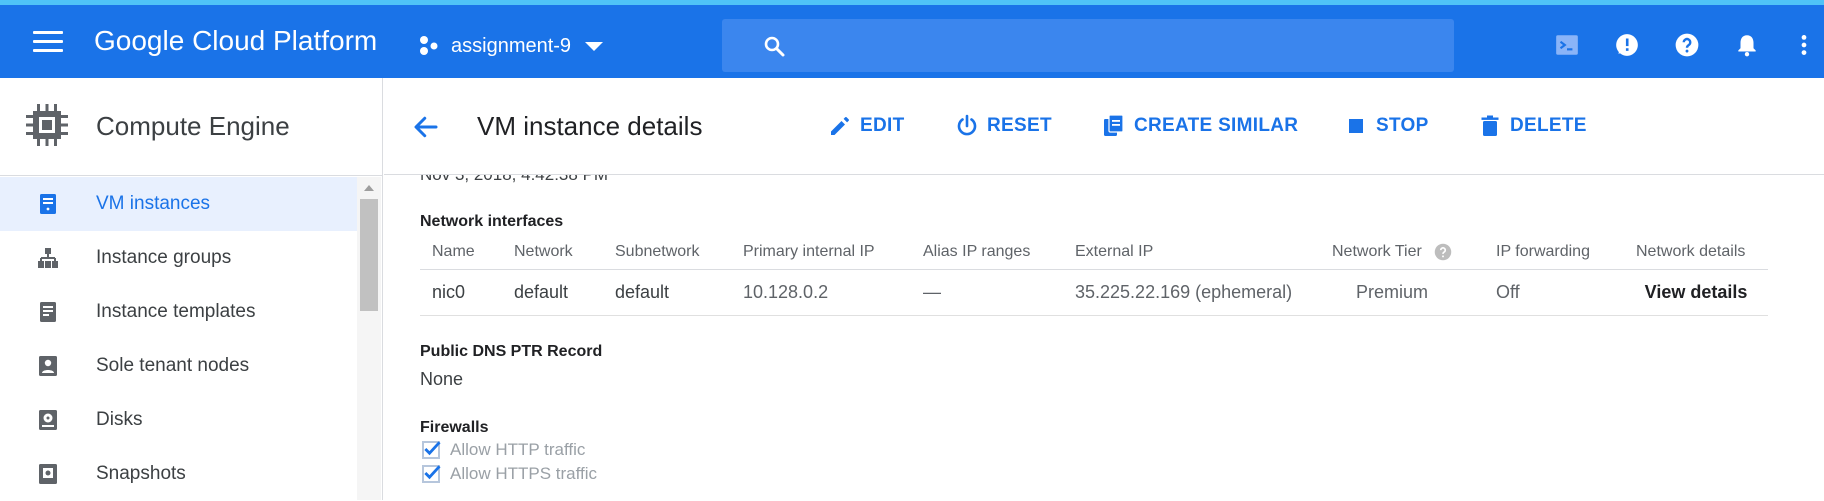 The width and height of the screenshot is (1824, 501). Describe the element at coordinates (594, 46) in the screenshot. I see `chevron-down-icon` at that location.